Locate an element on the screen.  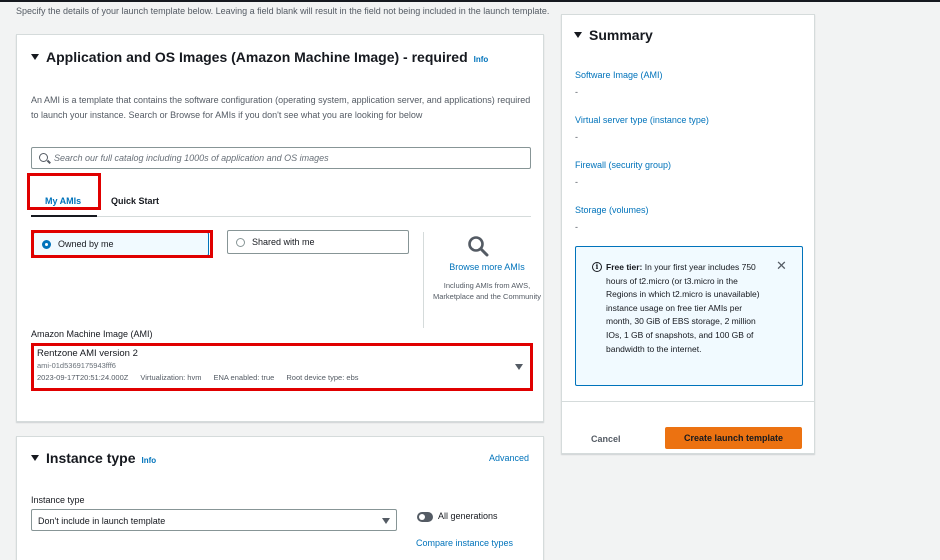
highlight-my-amis is located at coordinates (64, 191).